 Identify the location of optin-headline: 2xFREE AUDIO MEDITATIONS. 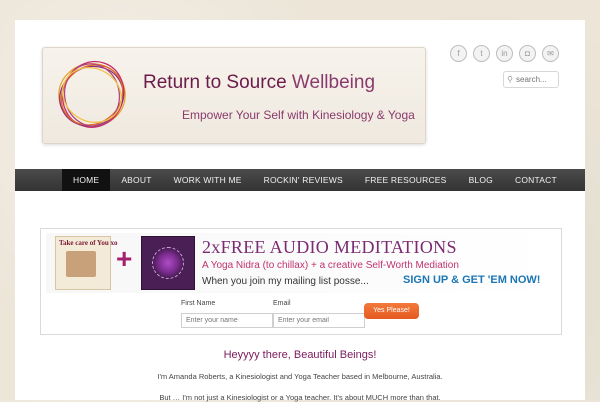
(329, 247).